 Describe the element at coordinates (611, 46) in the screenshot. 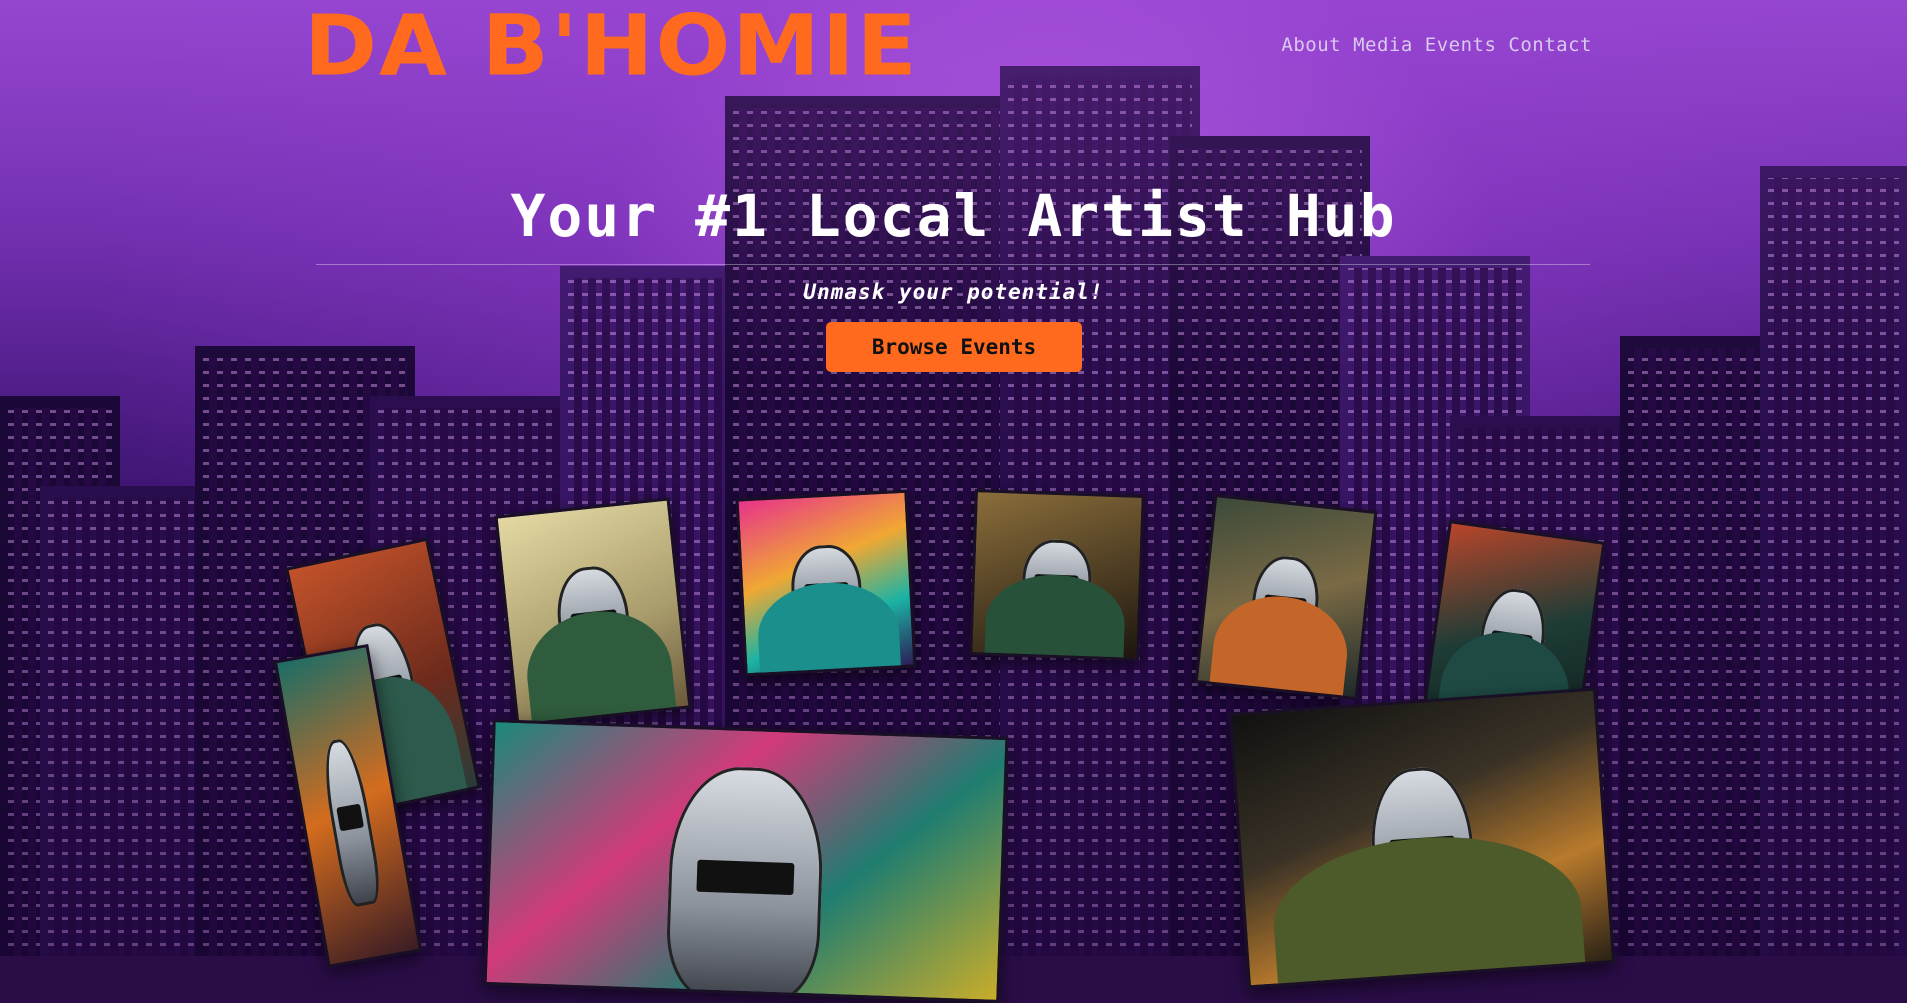

I see `site-logo: DA B'HOMIE` at that location.